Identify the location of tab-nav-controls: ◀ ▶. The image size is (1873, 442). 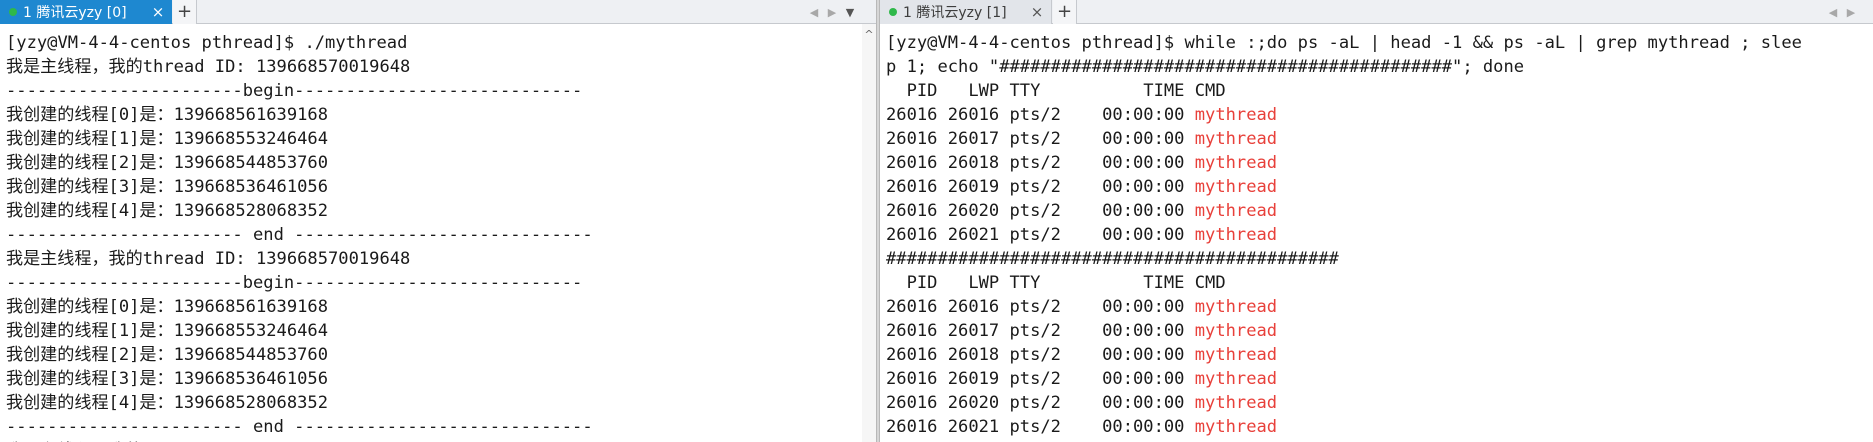
(1842, 12).